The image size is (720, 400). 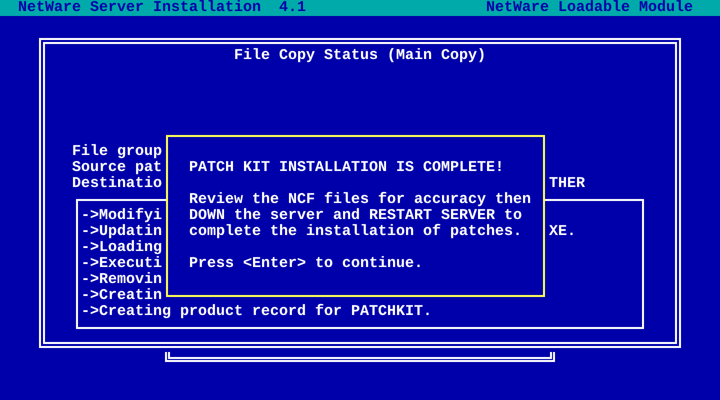 What do you see at coordinates (121, 232) in the screenshot?
I see `log-line: ->Updatin` at bounding box center [121, 232].